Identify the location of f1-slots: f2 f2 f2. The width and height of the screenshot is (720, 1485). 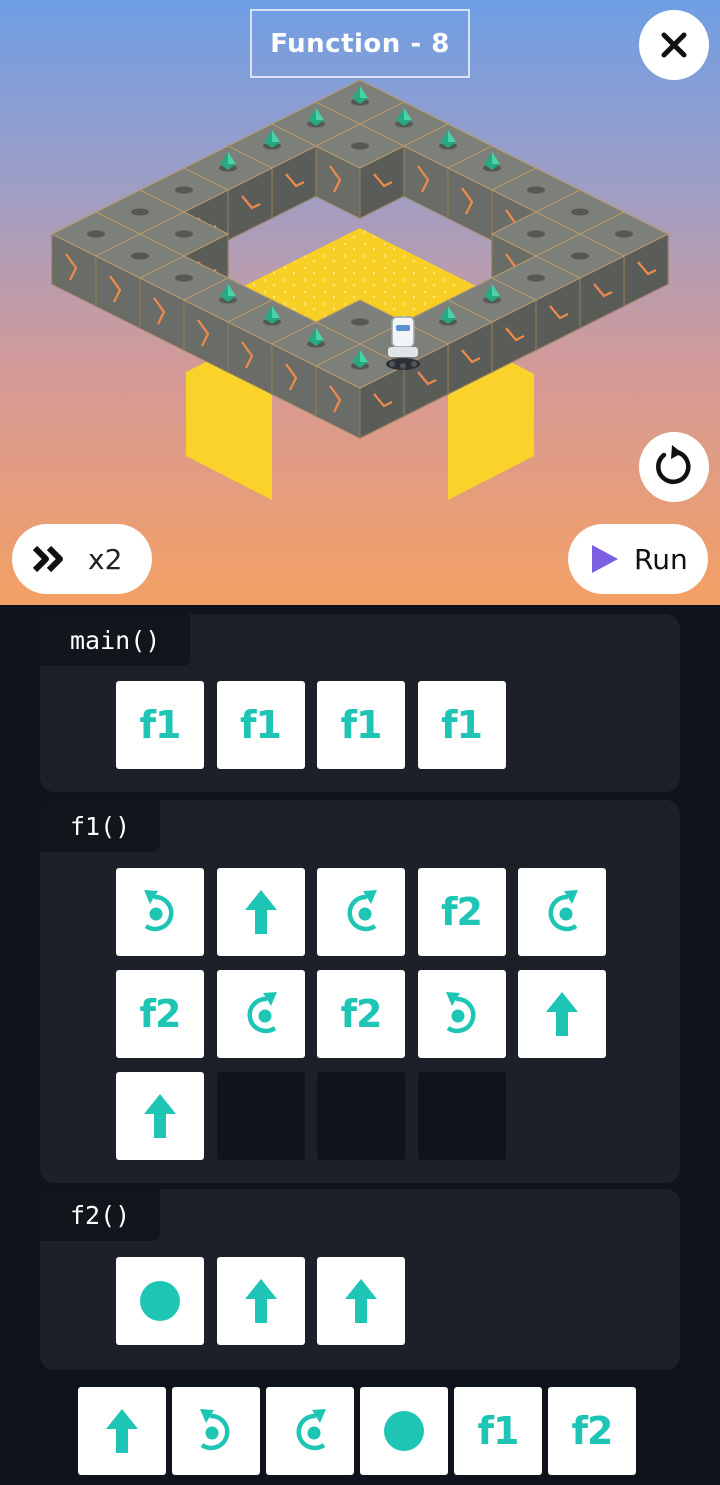
(361, 1014).